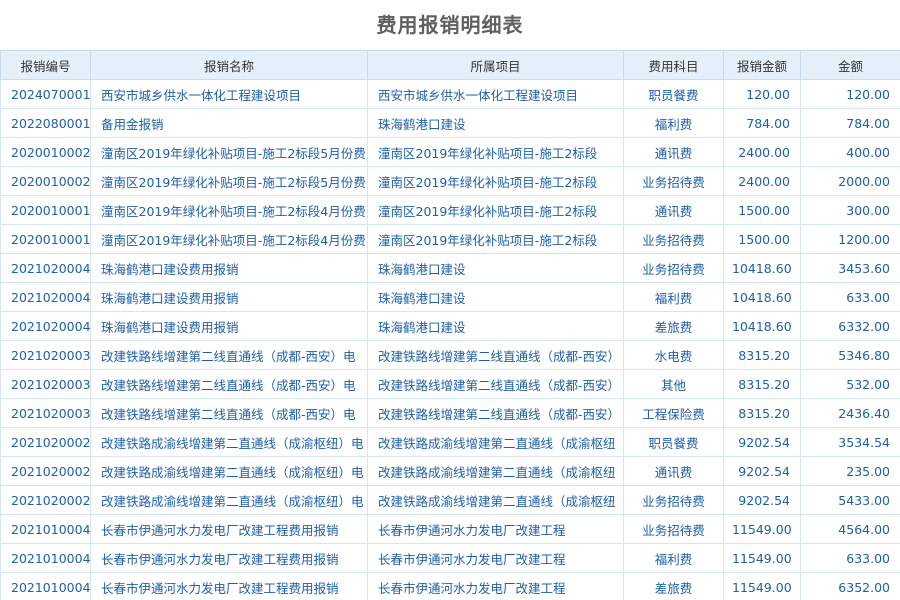 The width and height of the screenshot is (900, 600). I want to click on amount-cell: 3453.60, so click(850, 268).